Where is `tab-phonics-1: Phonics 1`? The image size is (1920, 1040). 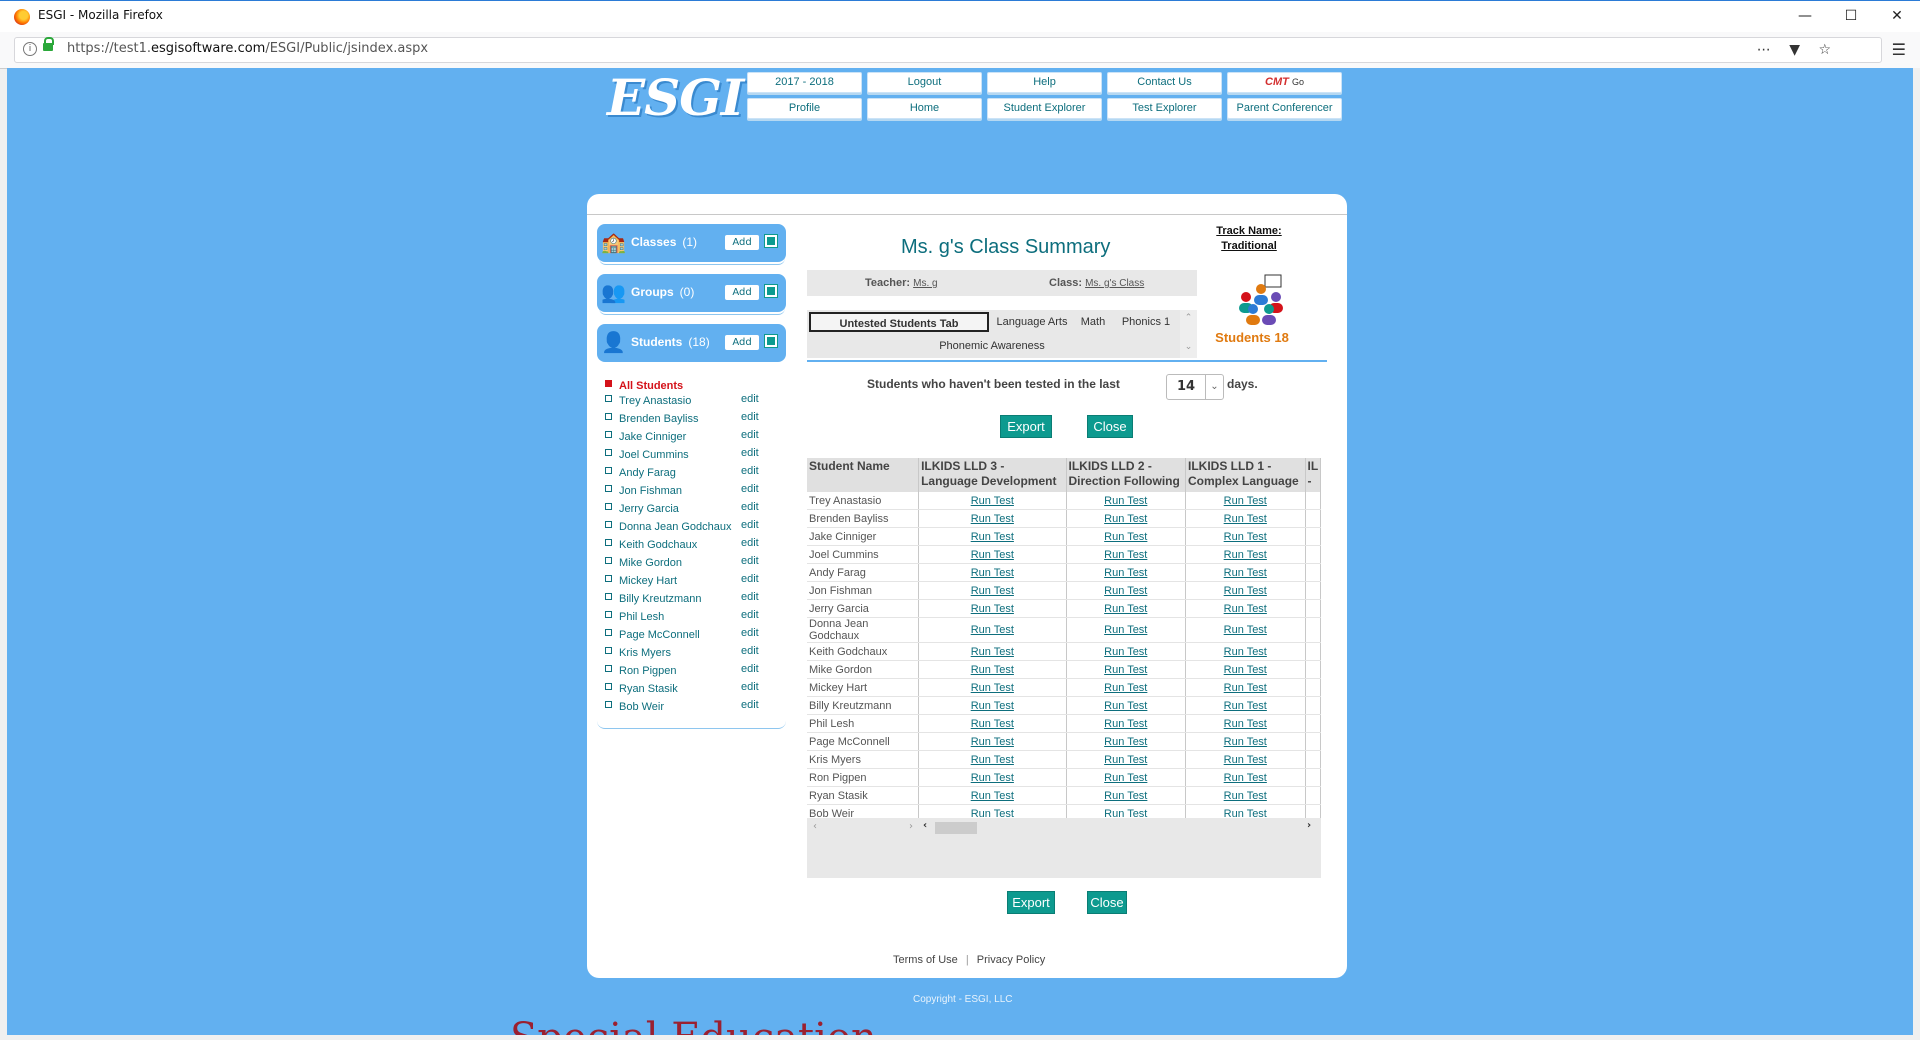 tab-phonics-1: Phonics 1 is located at coordinates (1146, 322).